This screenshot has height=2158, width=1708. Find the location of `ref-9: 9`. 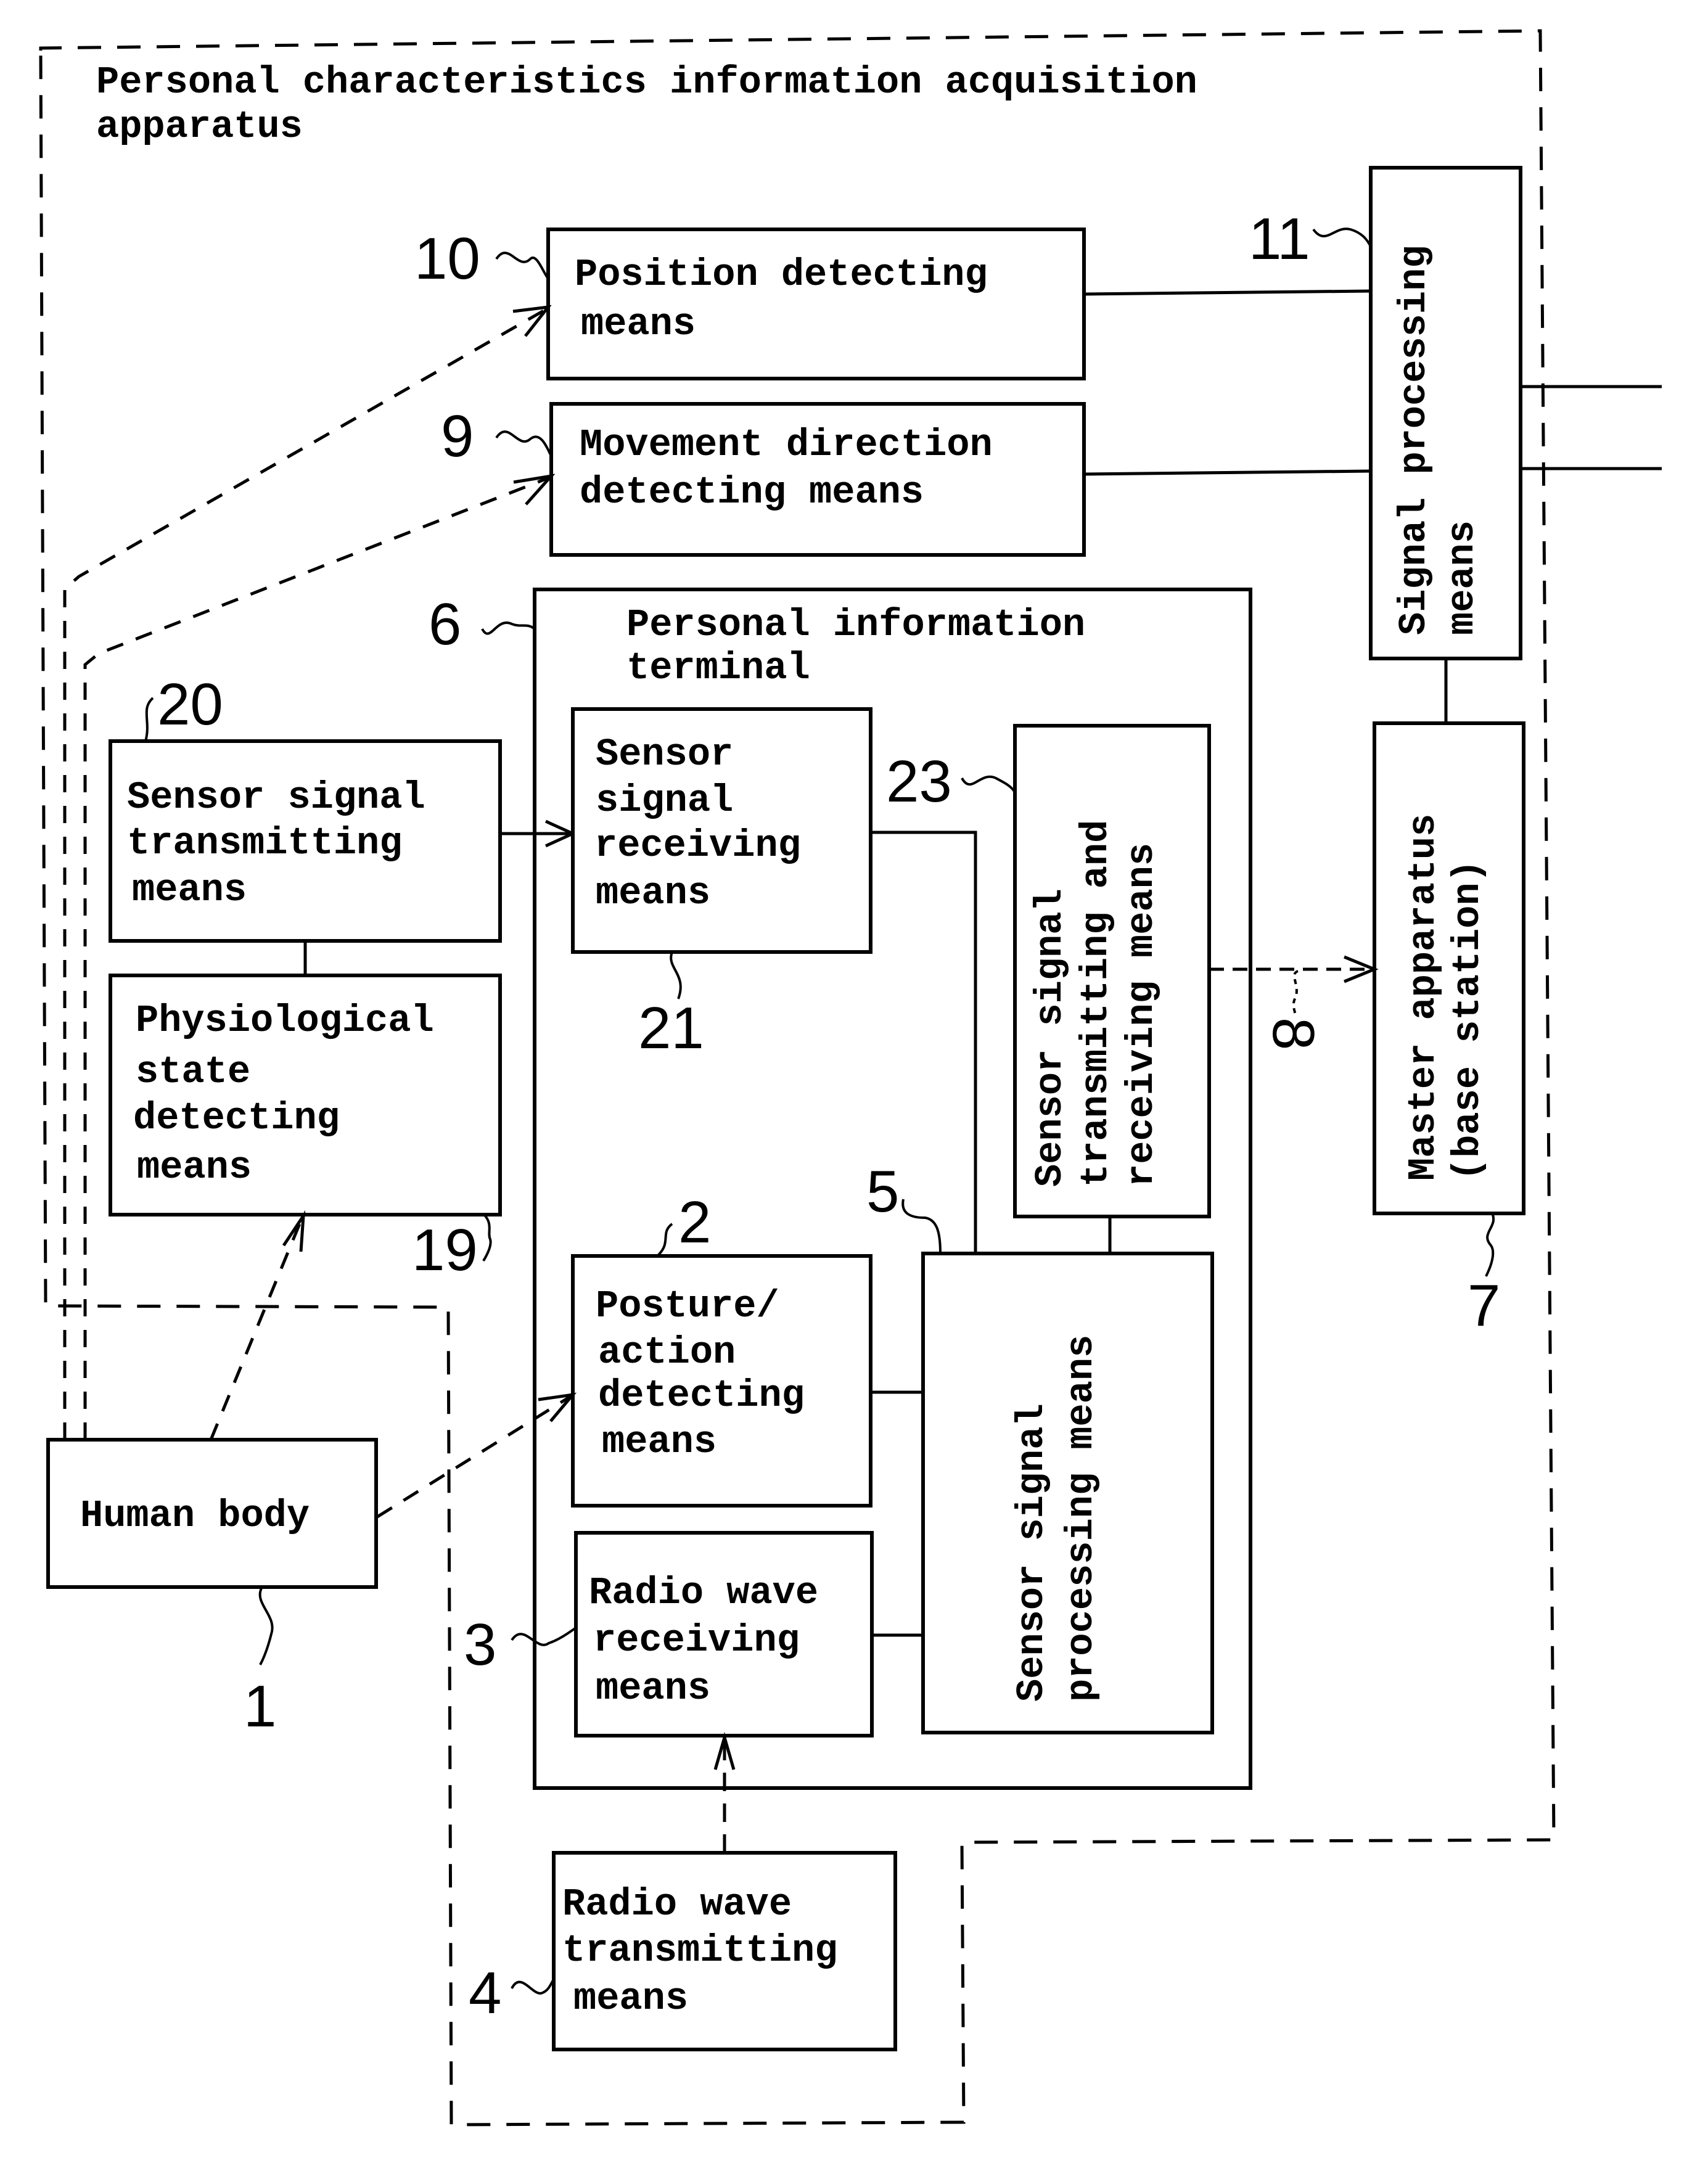

ref-9: 9 is located at coordinates (457, 436).